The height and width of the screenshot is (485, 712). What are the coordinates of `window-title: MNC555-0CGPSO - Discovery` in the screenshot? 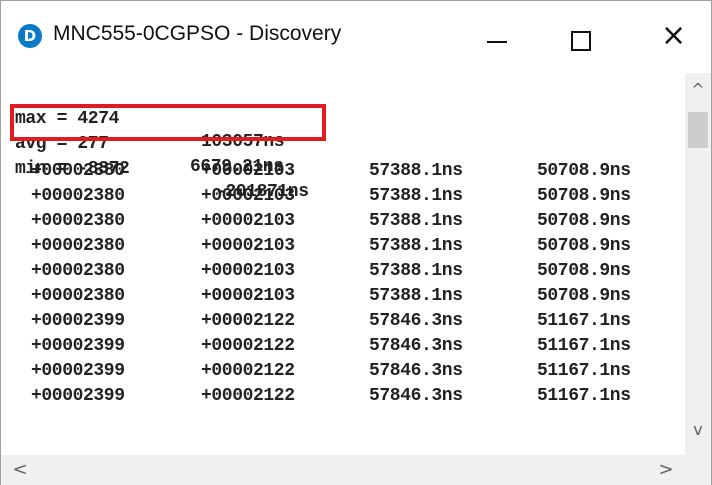 It's located at (197, 33).